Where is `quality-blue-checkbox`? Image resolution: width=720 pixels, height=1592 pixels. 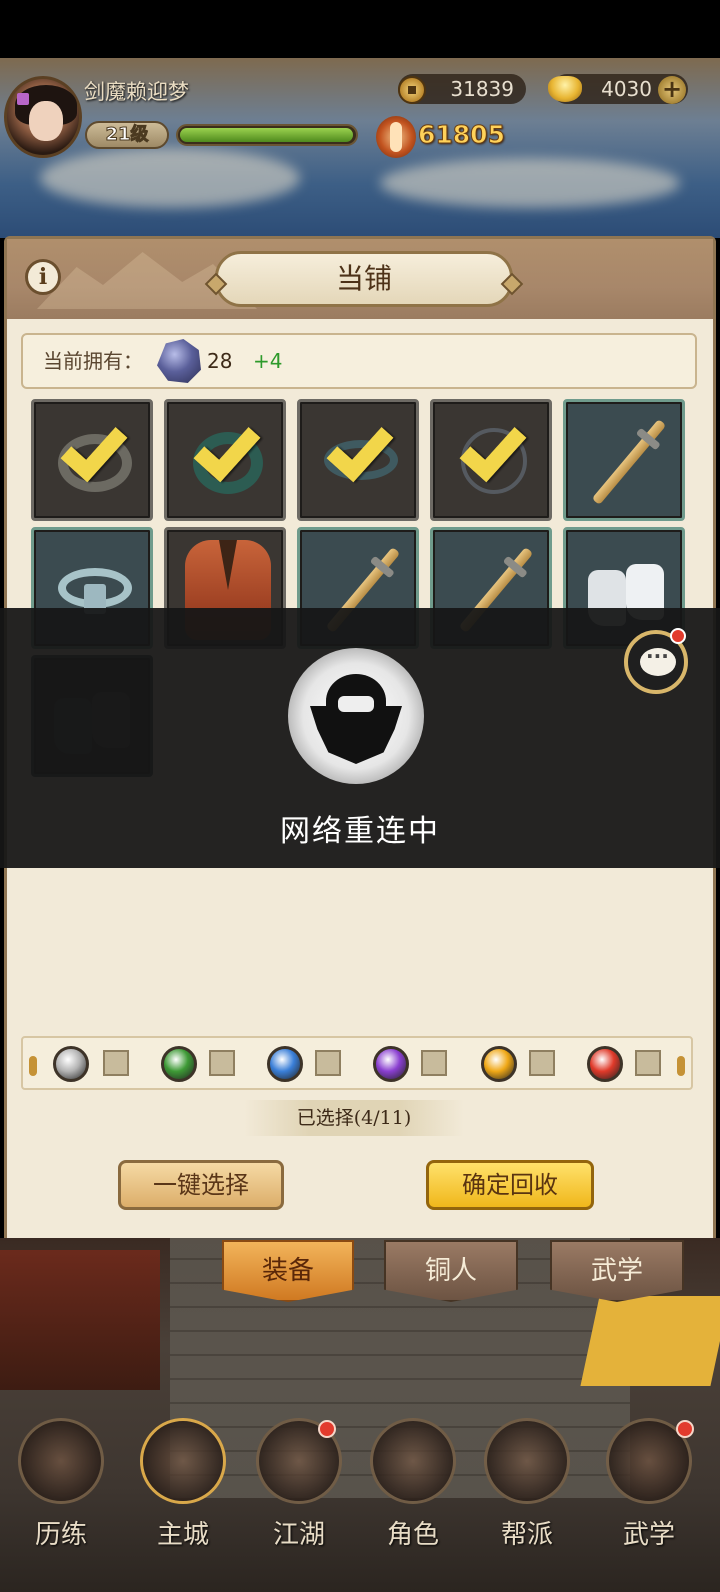
quality-blue-checkbox is located at coordinates (328, 1063).